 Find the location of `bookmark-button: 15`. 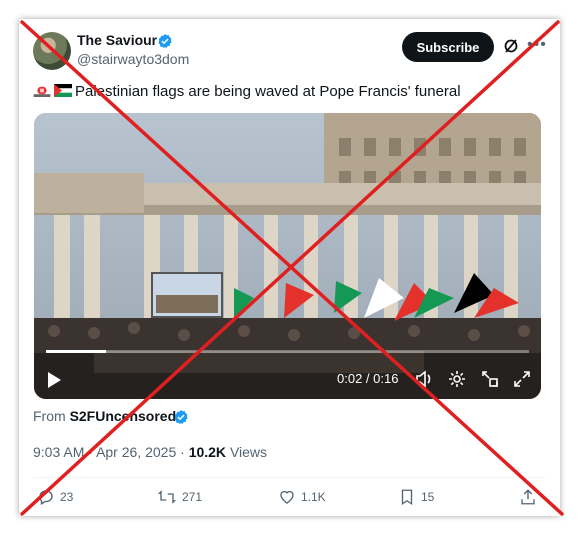

bookmark-button: 15 is located at coordinates (416, 497).